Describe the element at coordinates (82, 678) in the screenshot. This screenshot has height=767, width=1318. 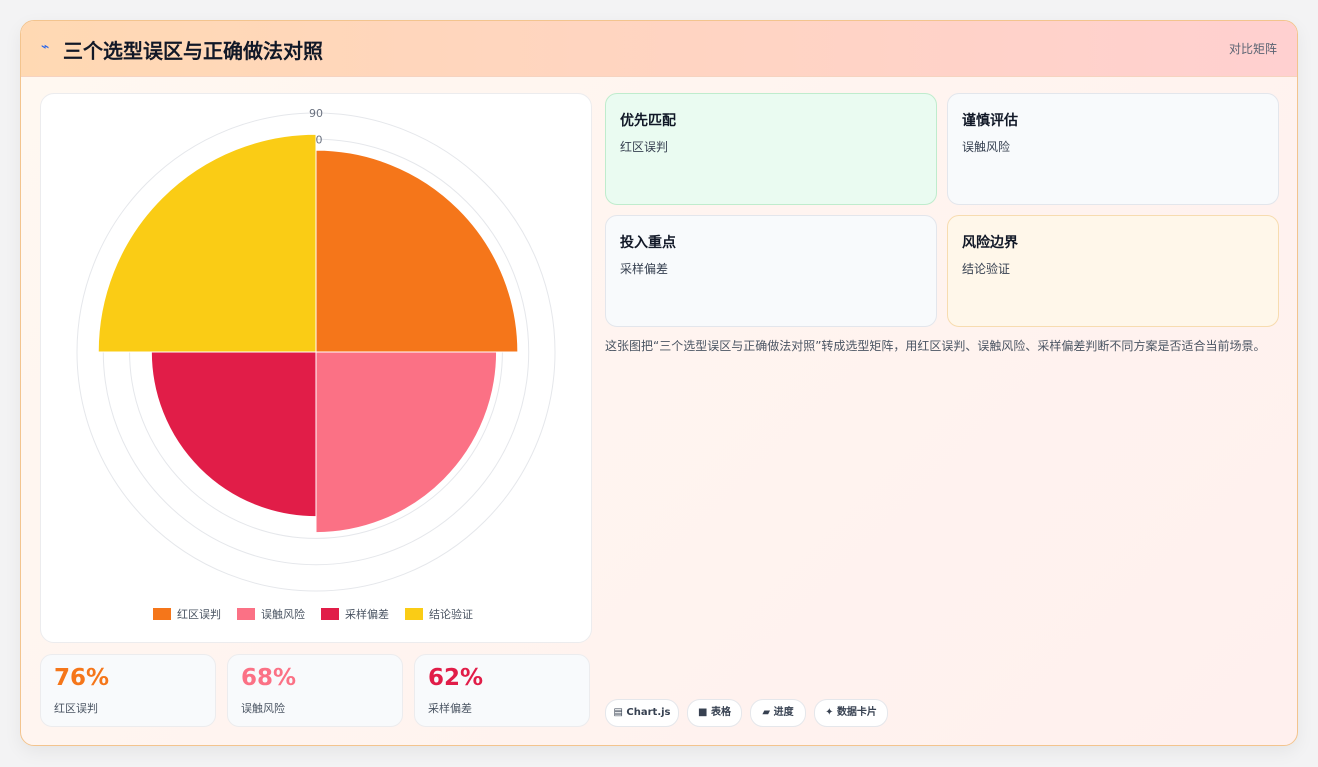
I see `stat-value: 76%` at that location.